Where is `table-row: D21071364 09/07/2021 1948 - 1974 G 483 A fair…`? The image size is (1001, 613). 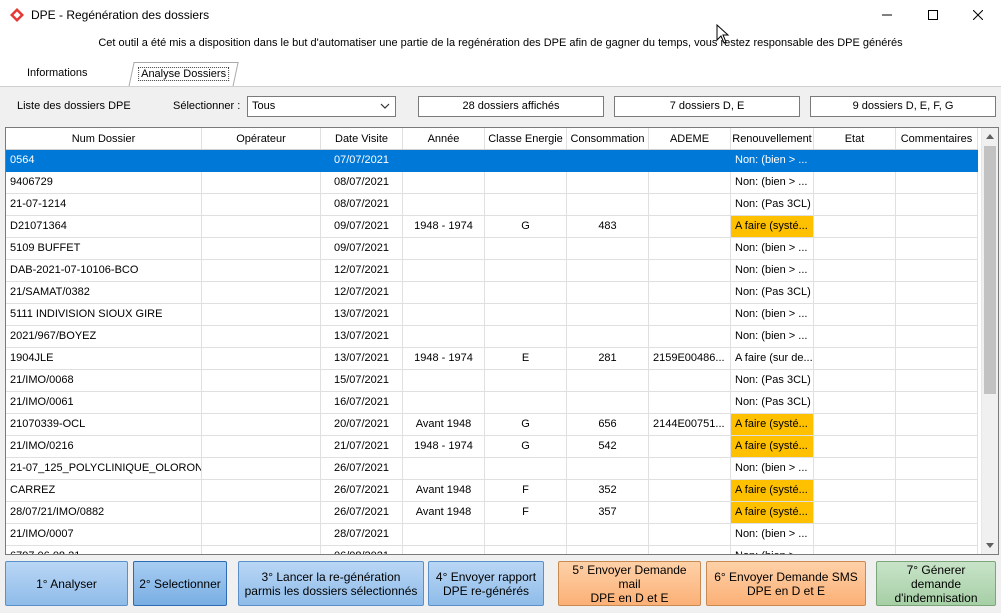 table-row: D21071364 09/07/2021 1948 - 1974 G 483 A fair… is located at coordinates (492, 227).